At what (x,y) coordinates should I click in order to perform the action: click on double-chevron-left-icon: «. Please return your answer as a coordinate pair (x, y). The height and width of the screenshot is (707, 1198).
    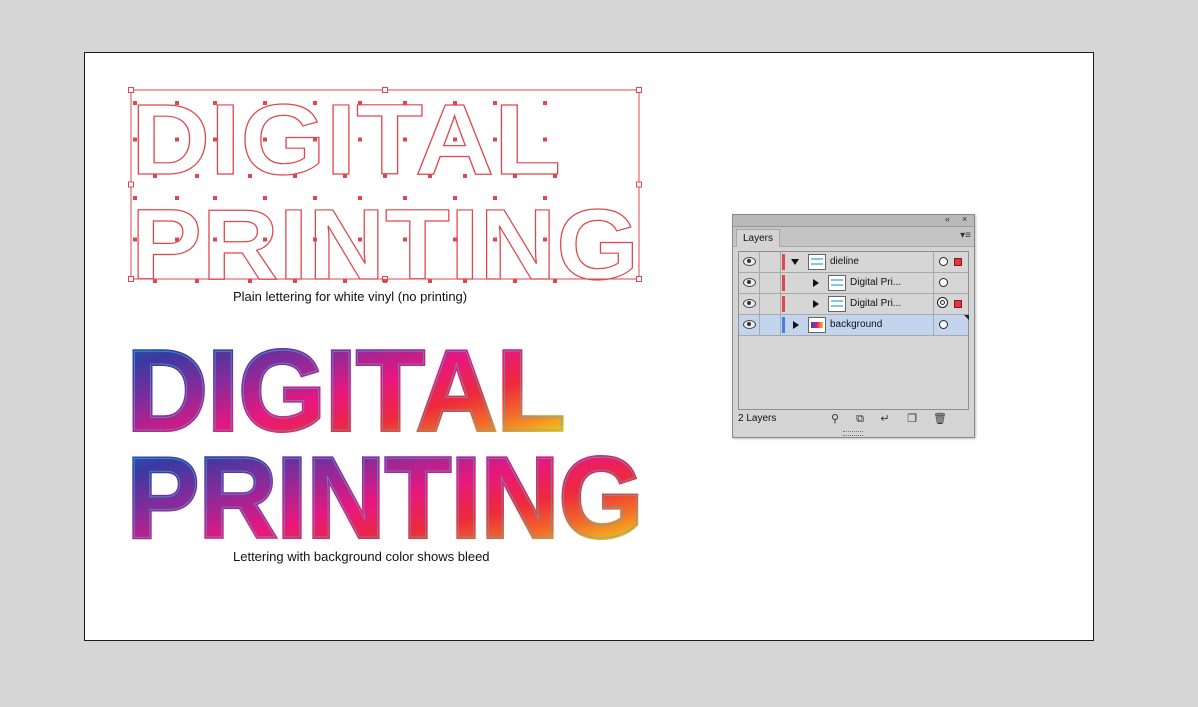
    Looking at the image, I should click on (947, 219).